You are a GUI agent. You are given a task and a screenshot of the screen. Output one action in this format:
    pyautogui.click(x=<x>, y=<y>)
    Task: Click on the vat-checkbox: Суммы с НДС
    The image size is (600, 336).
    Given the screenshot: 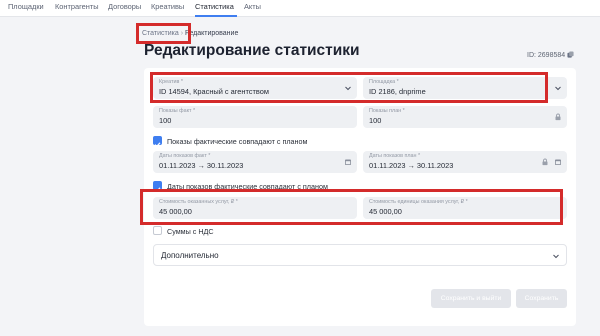 What is the action you would take?
    pyautogui.click(x=213, y=231)
    